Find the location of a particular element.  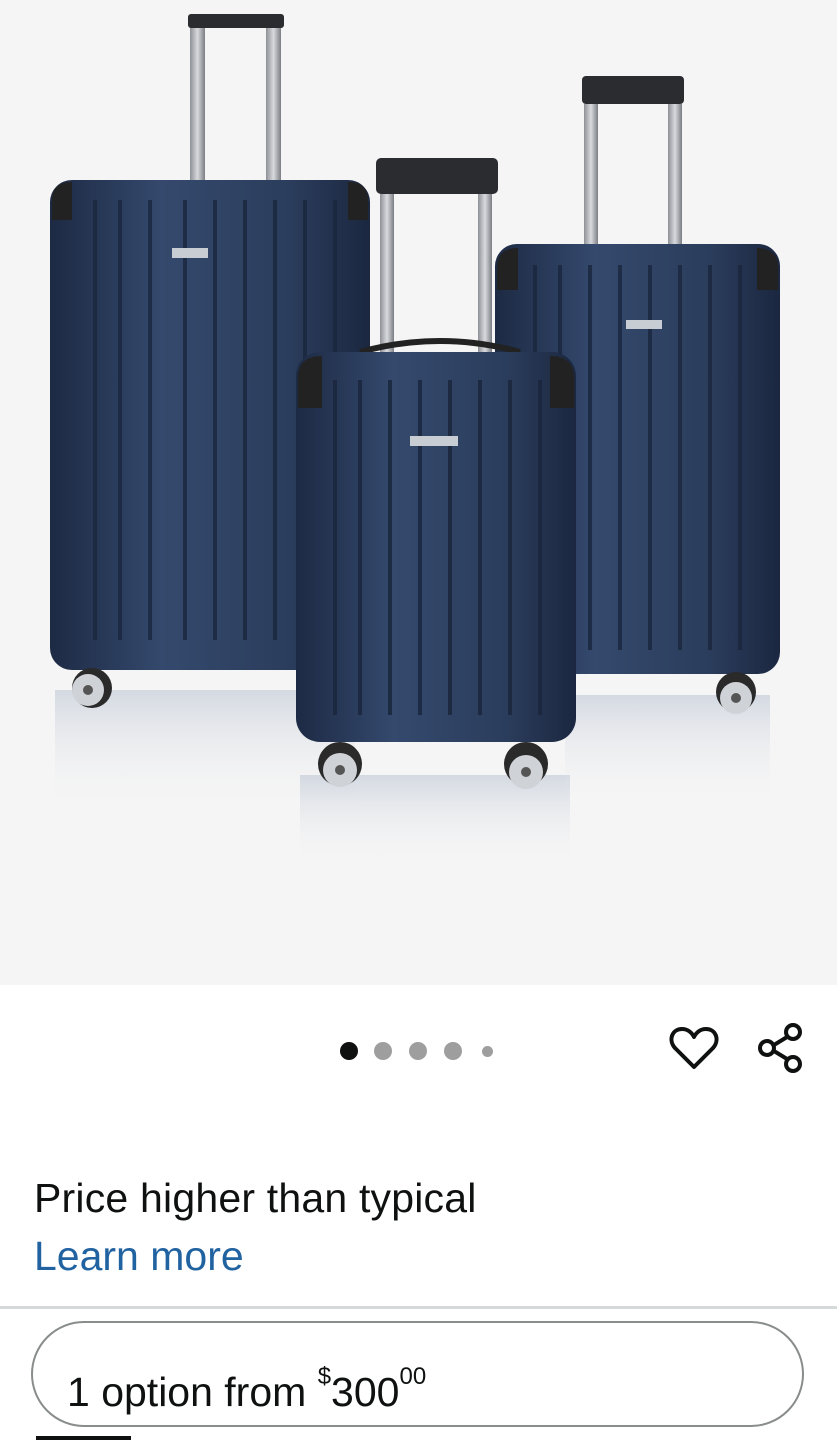

favorite-button is located at coordinates (694, 1050).